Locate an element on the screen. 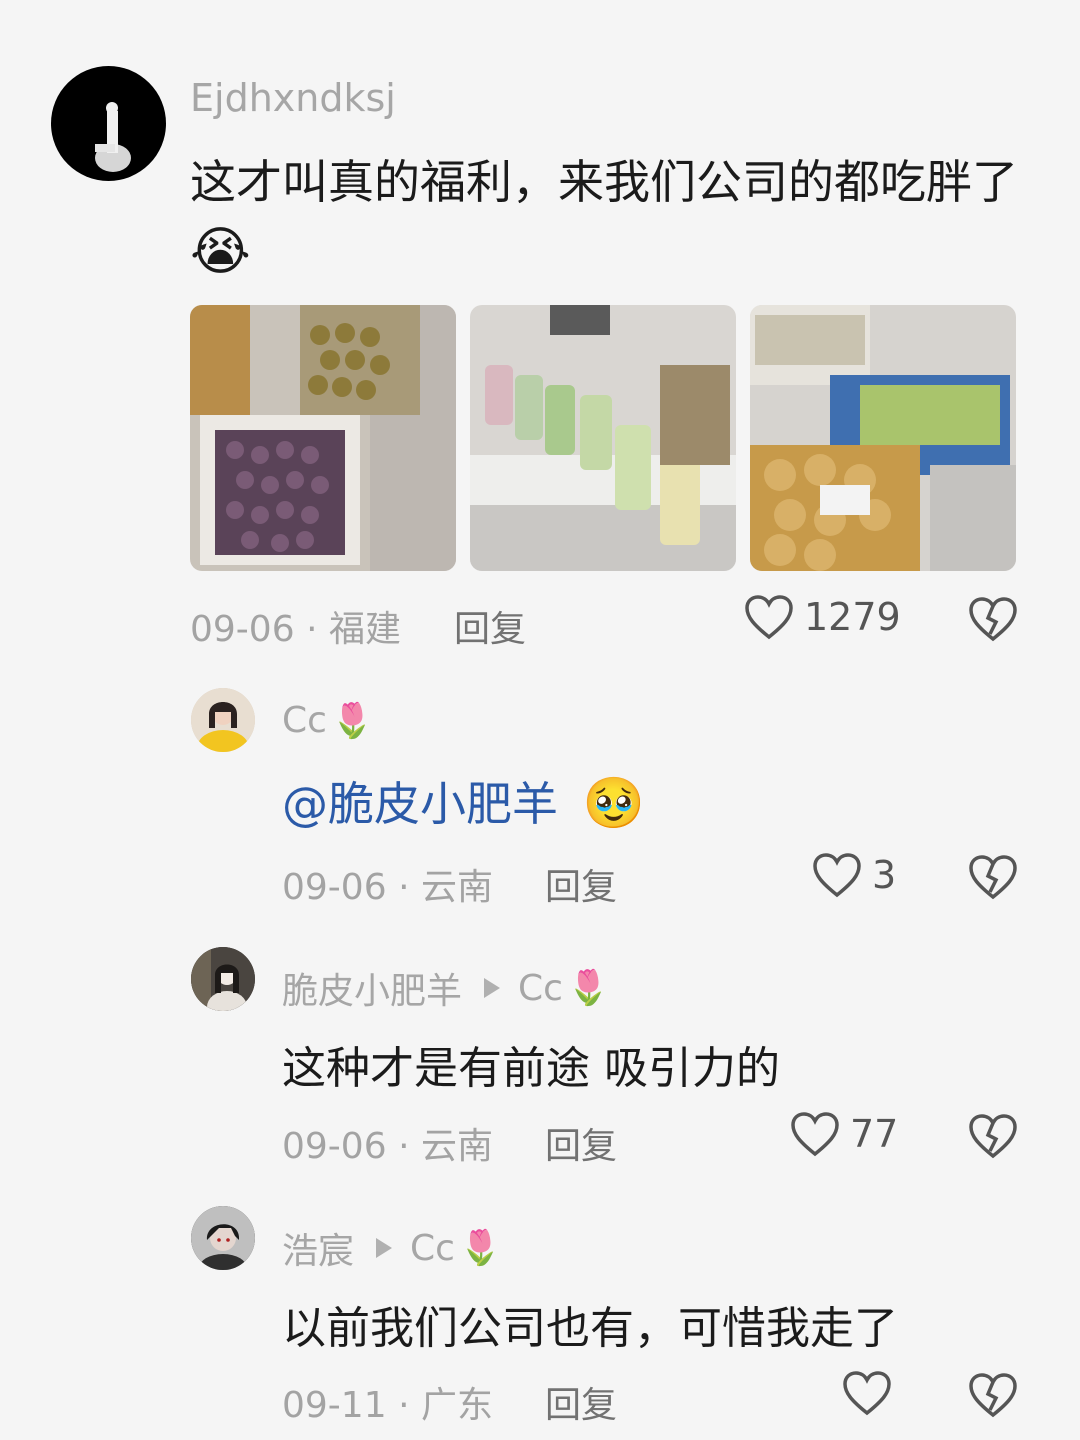 Image resolution: width=1080 pixels, height=1440 pixels. username: 脆皮小肥羊 Cc 🌷 is located at coordinates (445, 988).